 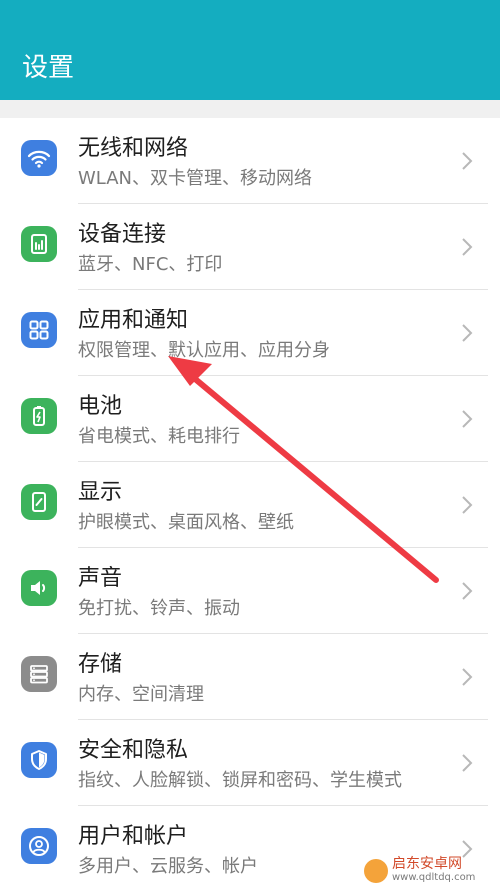 What do you see at coordinates (250, 591) in the screenshot?
I see `settings-item-sound: 声音 免打扰、铃声、振动` at bounding box center [250, 591].